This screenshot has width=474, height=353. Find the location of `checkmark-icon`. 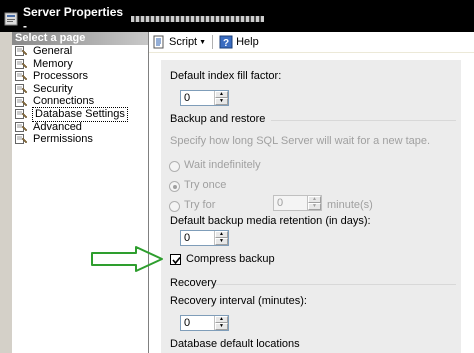

checkmark-icon is located at coordinates (176, 260).